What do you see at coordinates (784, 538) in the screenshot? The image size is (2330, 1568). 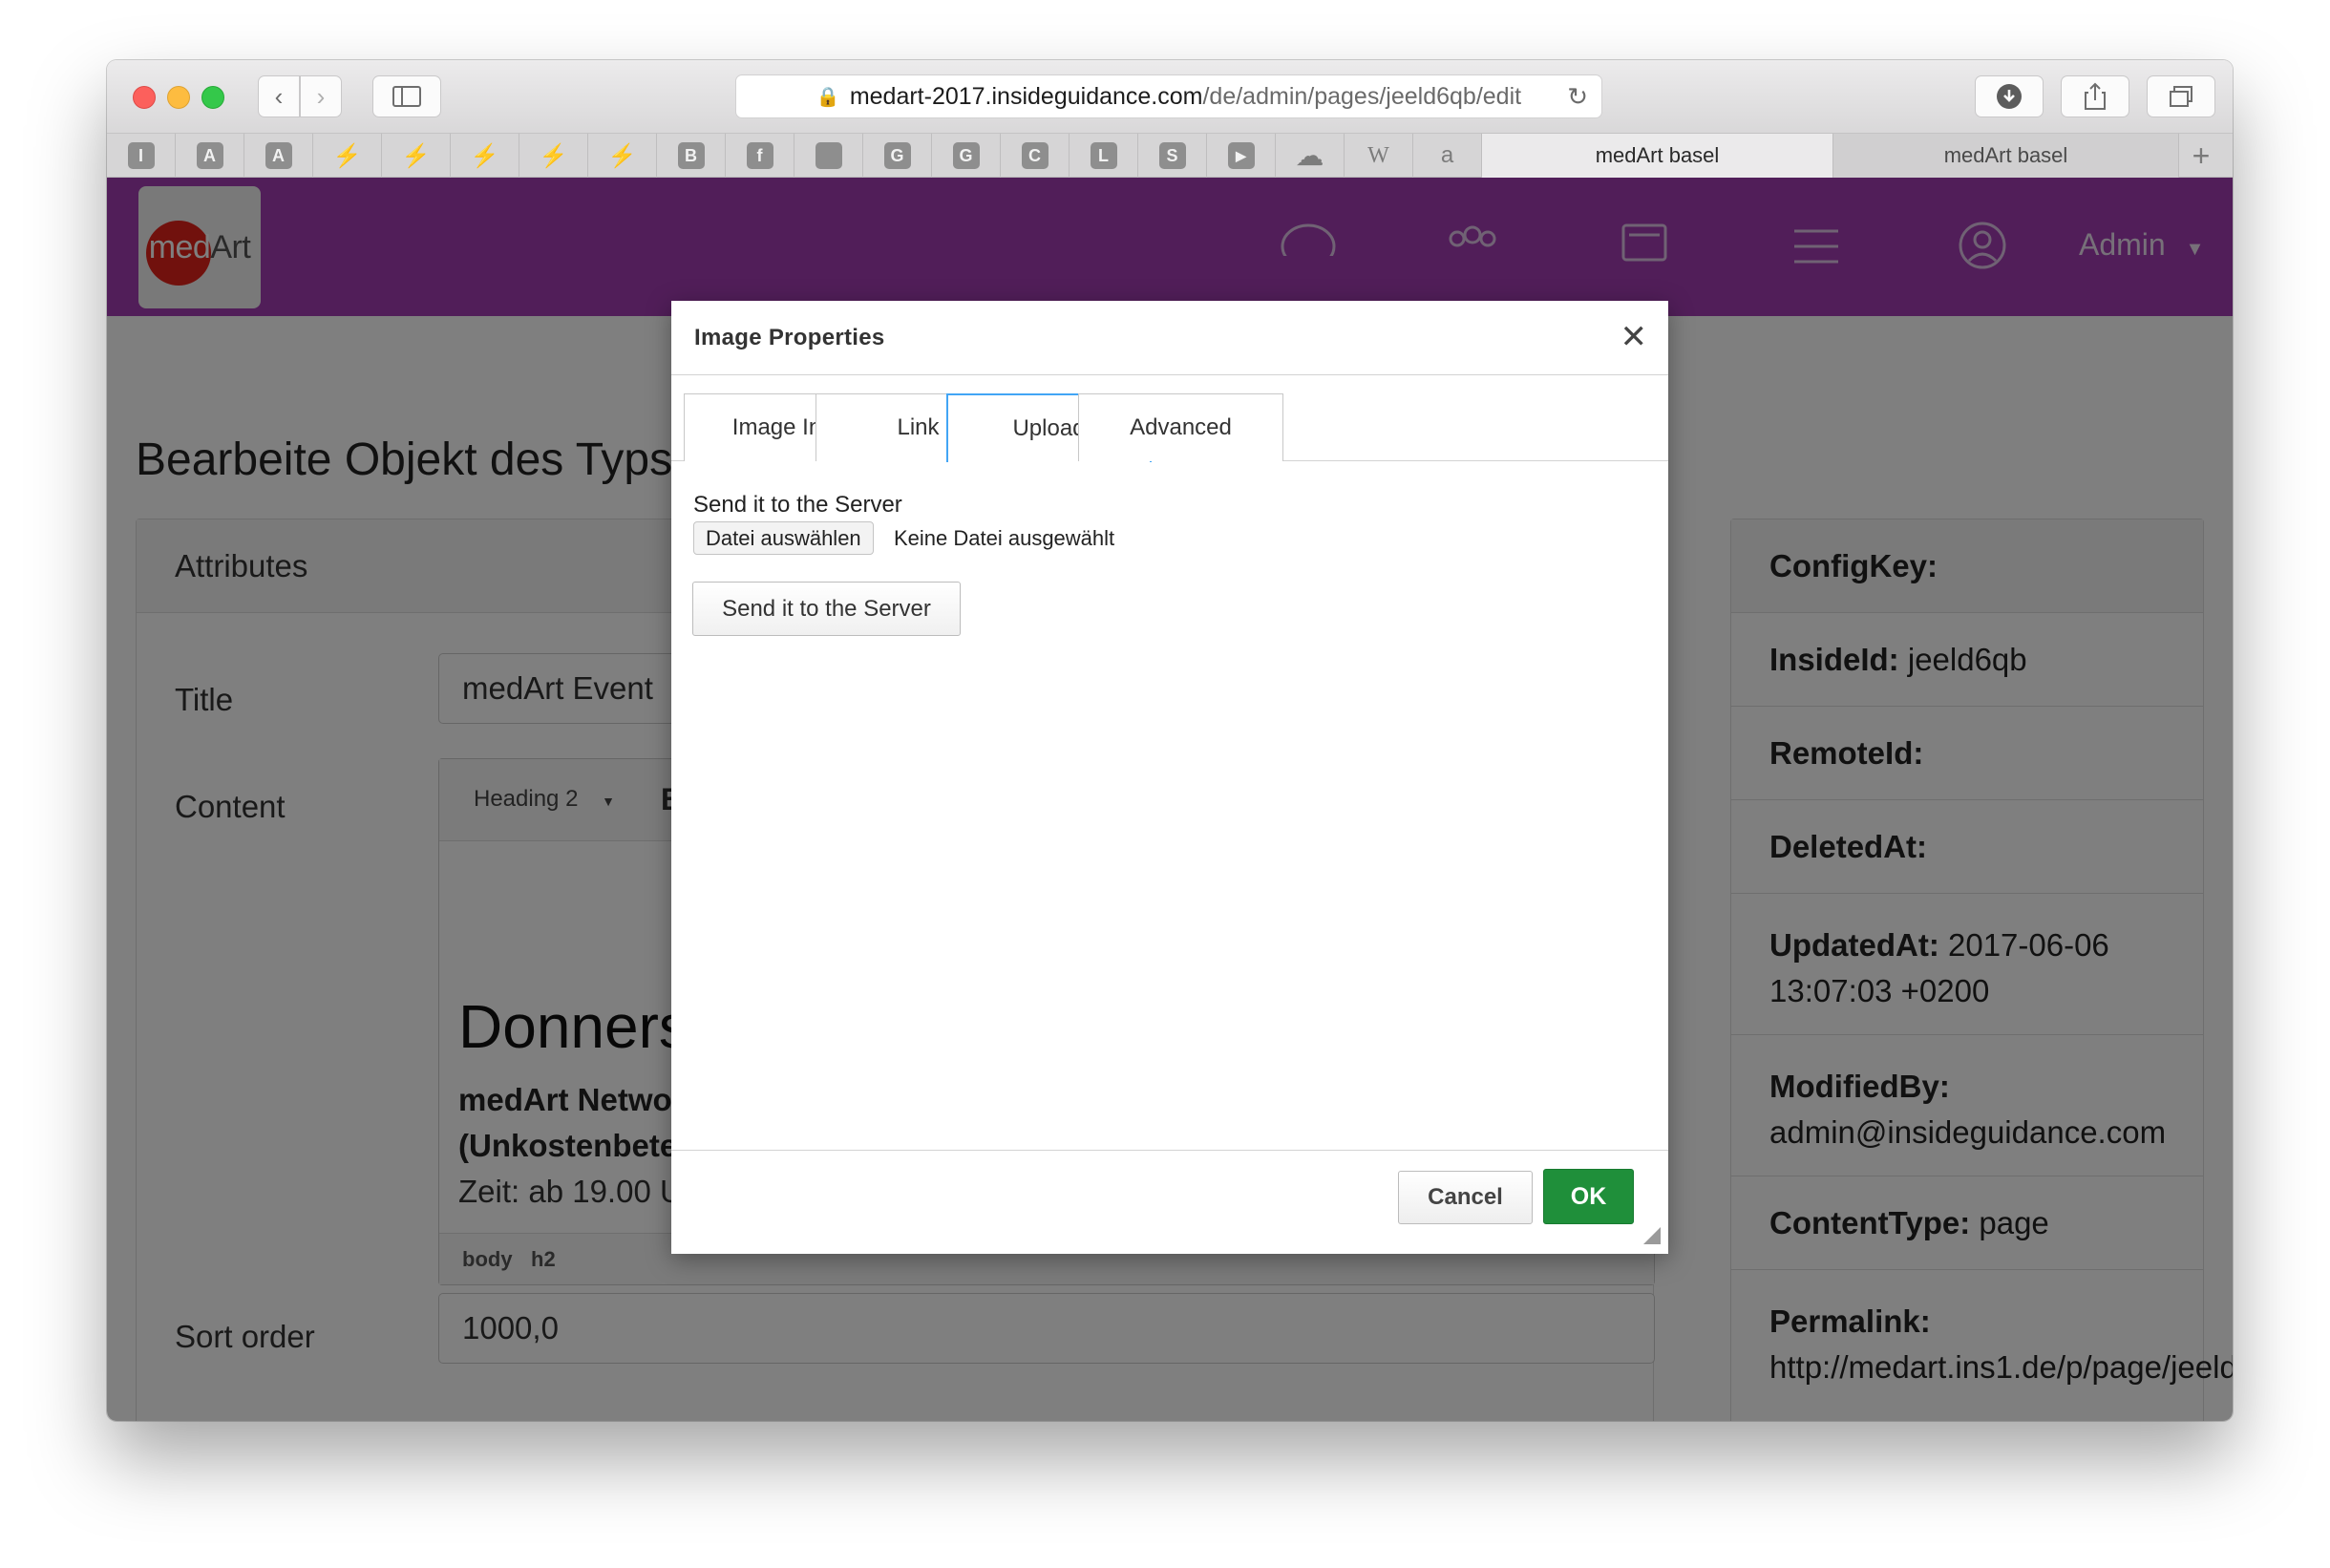 I see `choose-file-button: Datei auswählen` at bounding box center [784, 538].